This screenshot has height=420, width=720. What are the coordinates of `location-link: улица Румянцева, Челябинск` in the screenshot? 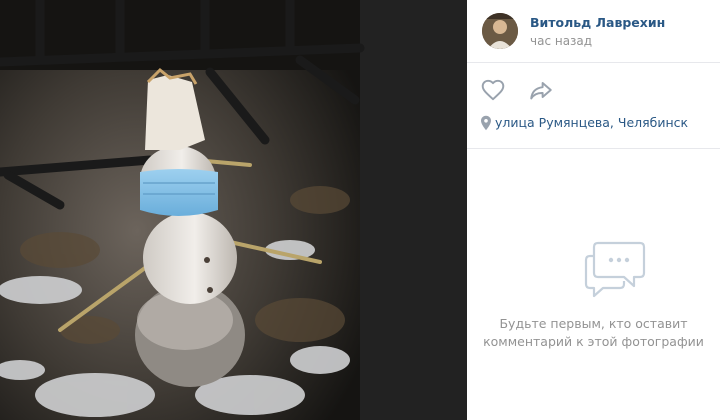 It's located at (584, 121).